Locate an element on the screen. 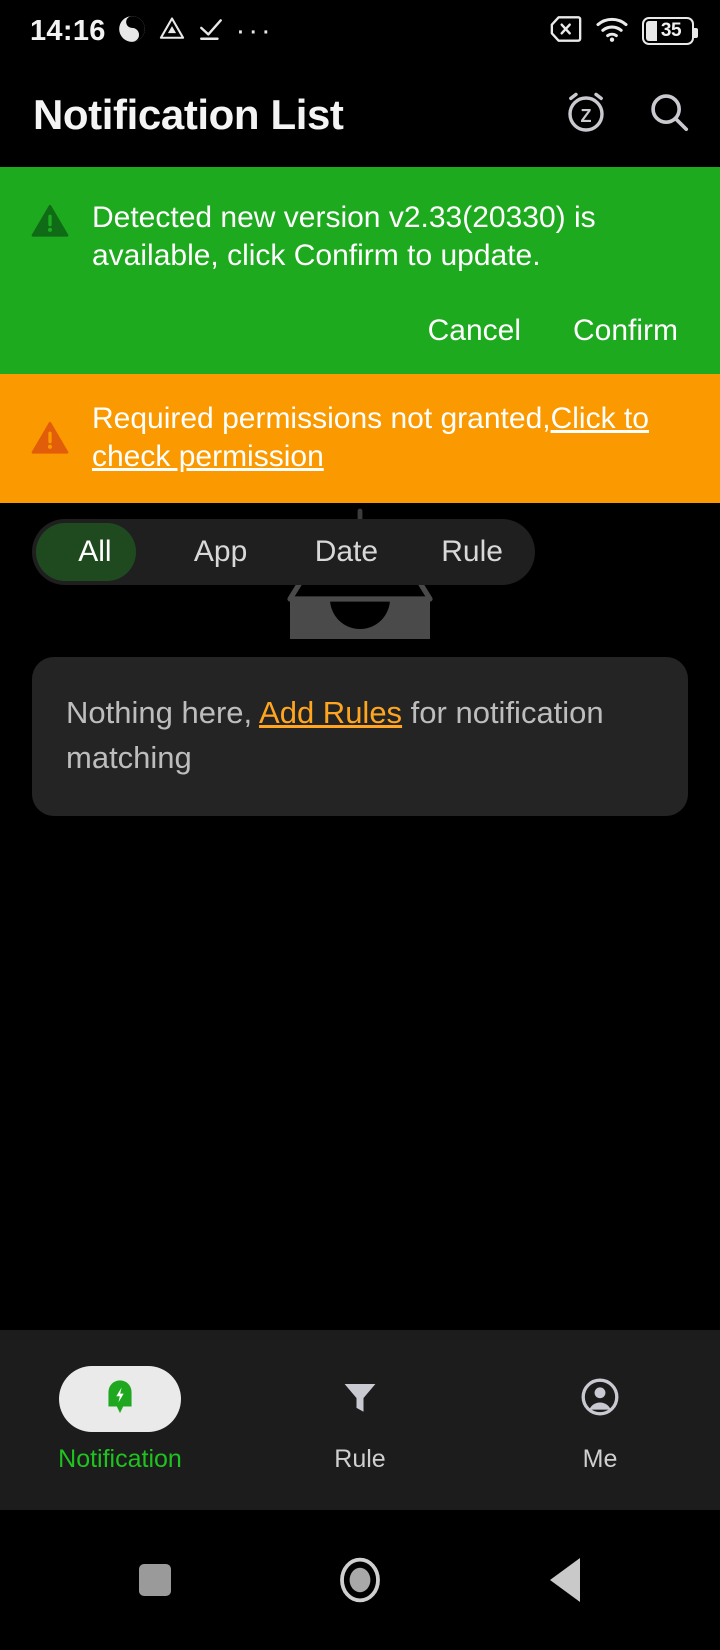 This screenshot has height=1650, width=720. download-check-icon is located at coordinates (211, 31).